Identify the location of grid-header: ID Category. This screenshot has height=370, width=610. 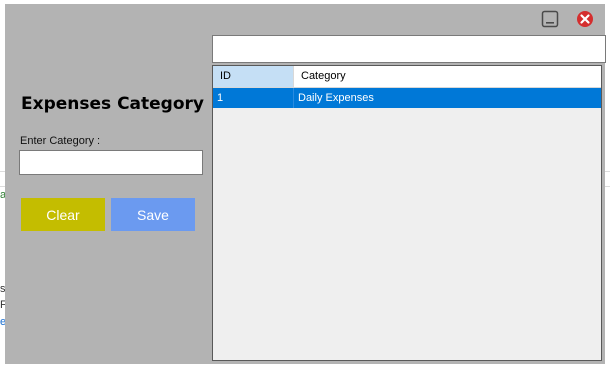
(407, 77).